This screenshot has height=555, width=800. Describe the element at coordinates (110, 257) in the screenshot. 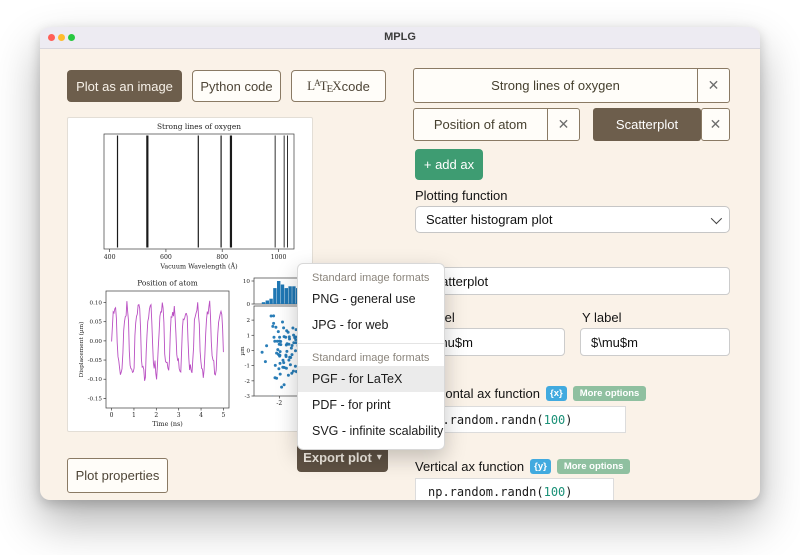

I see `svg-text: 400` at that location.